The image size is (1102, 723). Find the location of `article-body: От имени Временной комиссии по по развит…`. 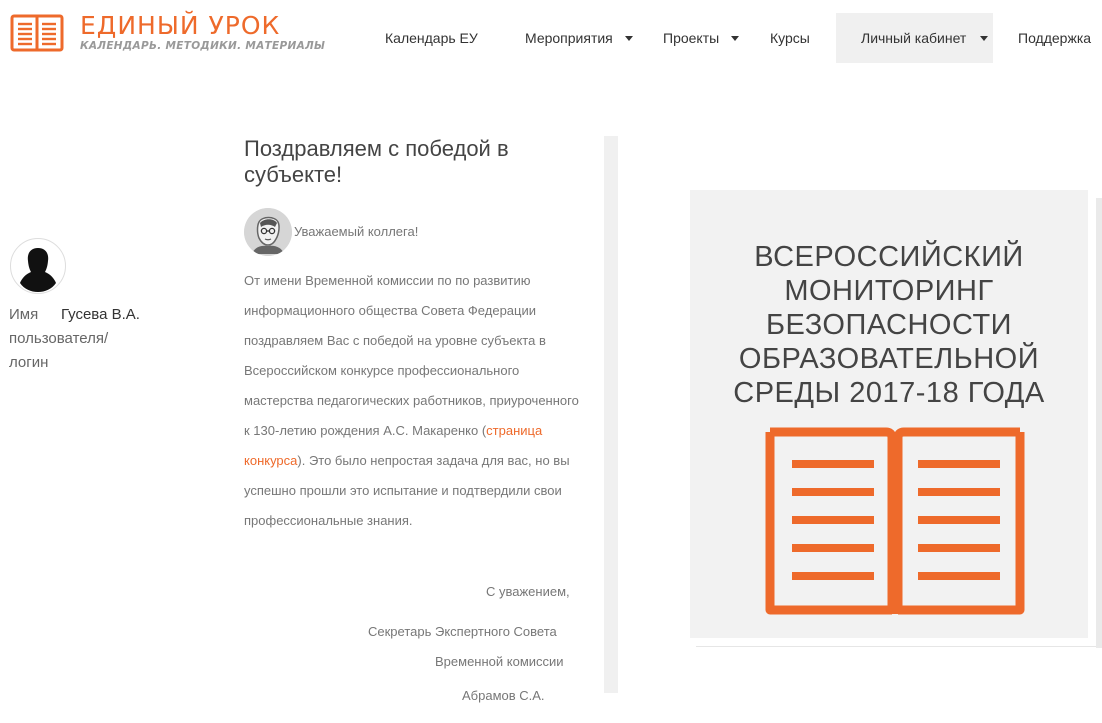

article-body: От имени Временной комиссии по по развит… is located at coordinates (414, 401).